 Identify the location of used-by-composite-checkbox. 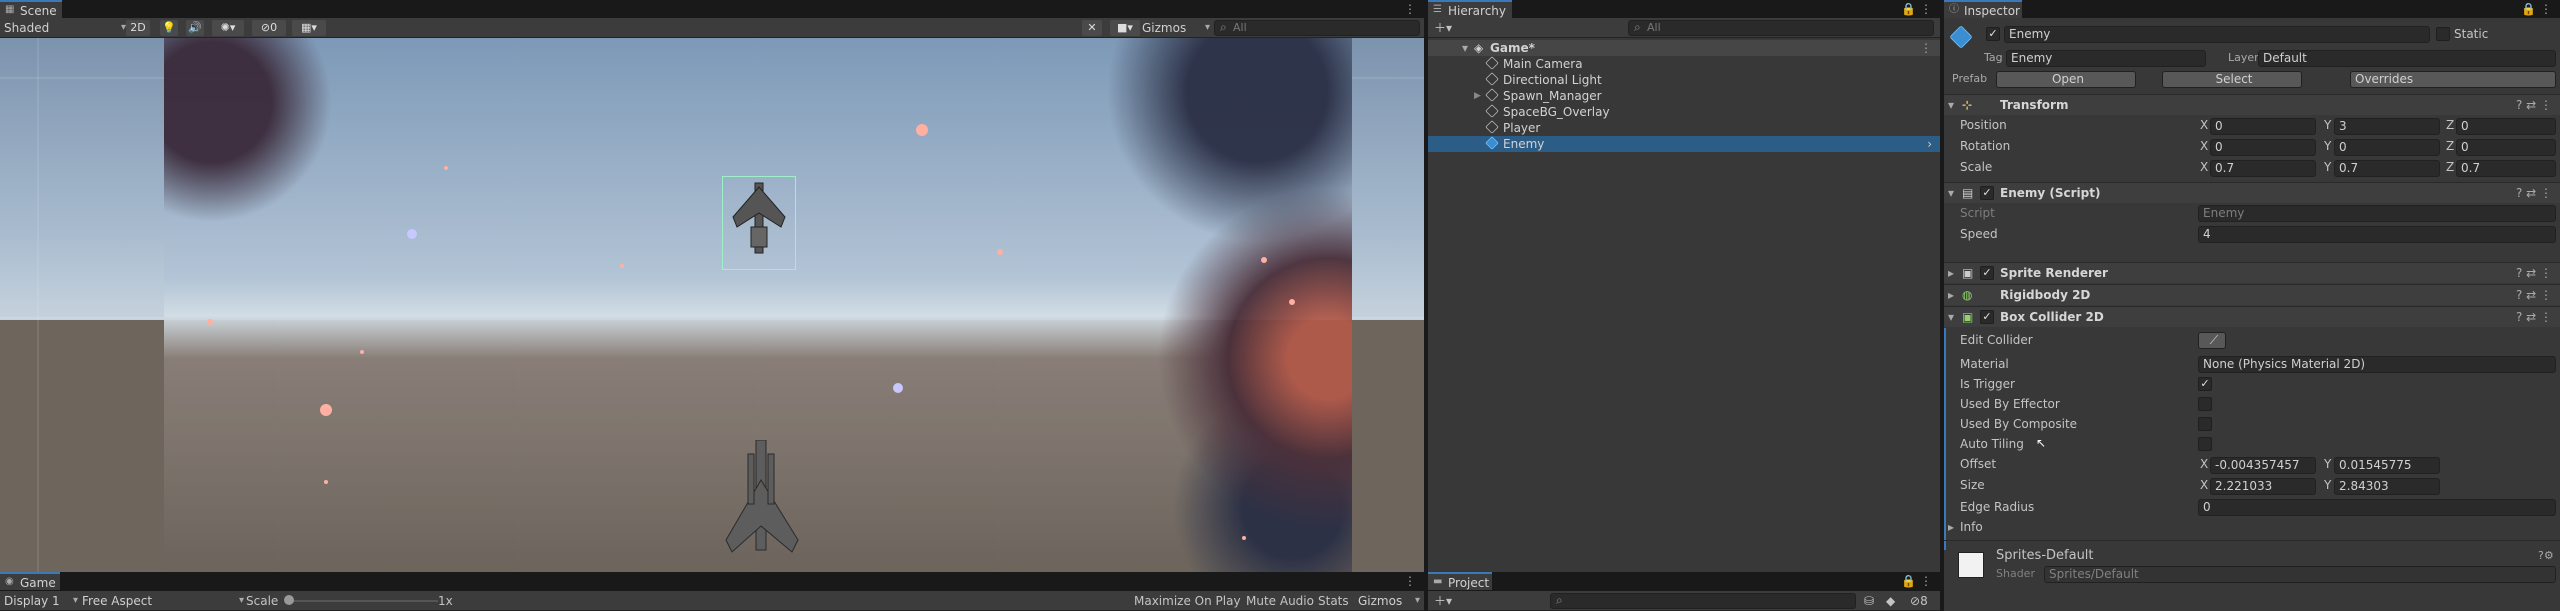
(2205, 424).